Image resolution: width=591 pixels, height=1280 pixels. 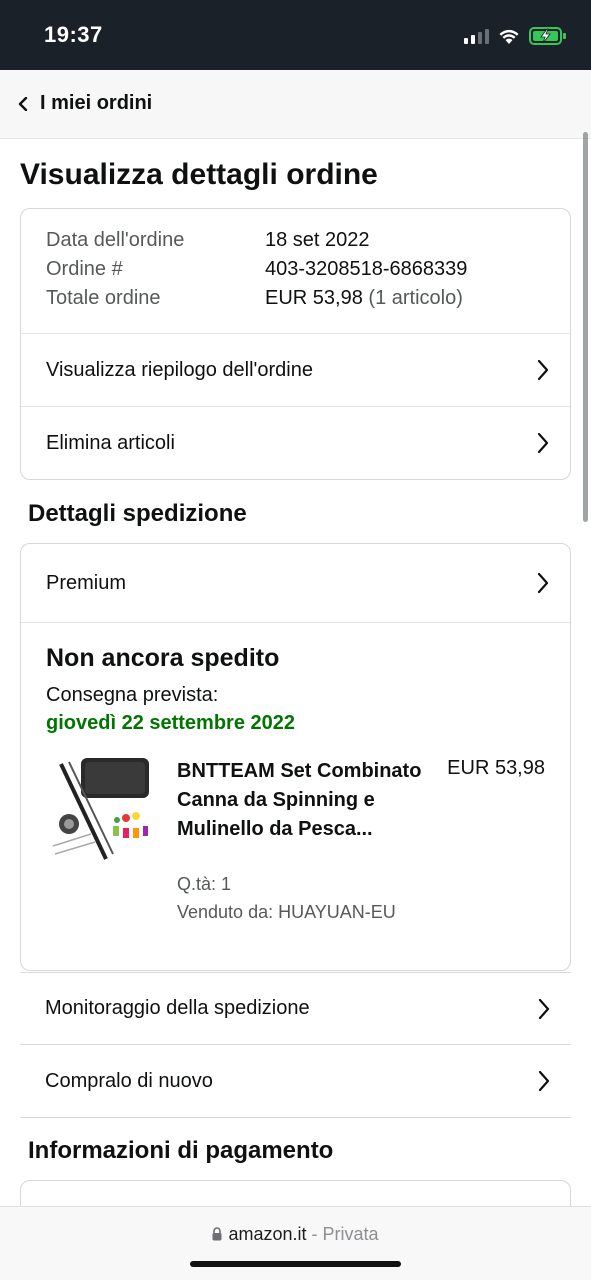 I want to click on product-image, so click(x=102, y=809).